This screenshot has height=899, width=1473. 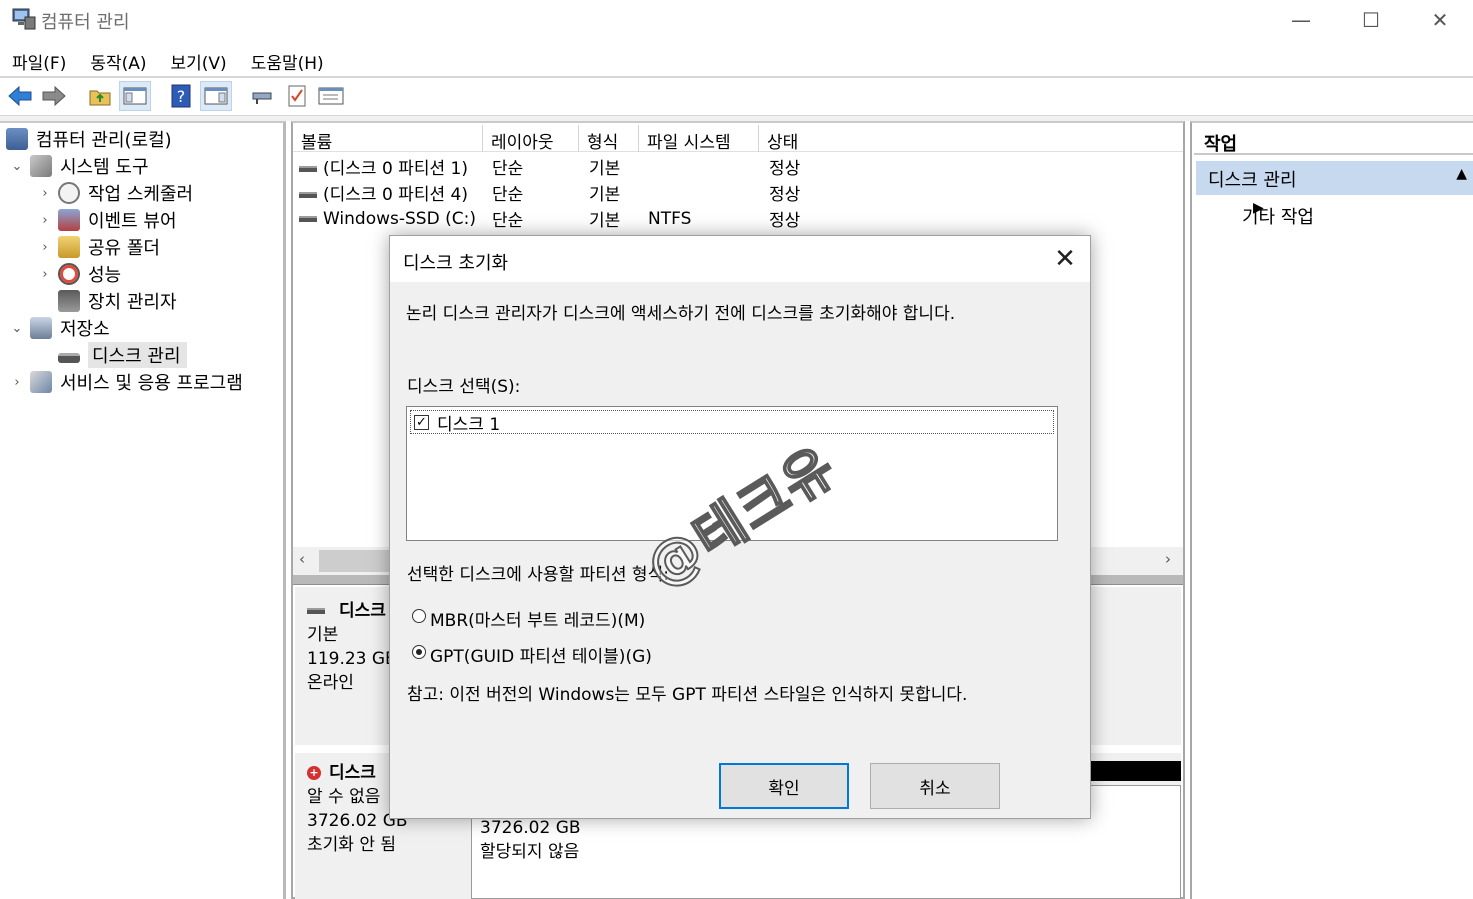 I want to click on back-arrow-icon, so click(x=20, y=96).